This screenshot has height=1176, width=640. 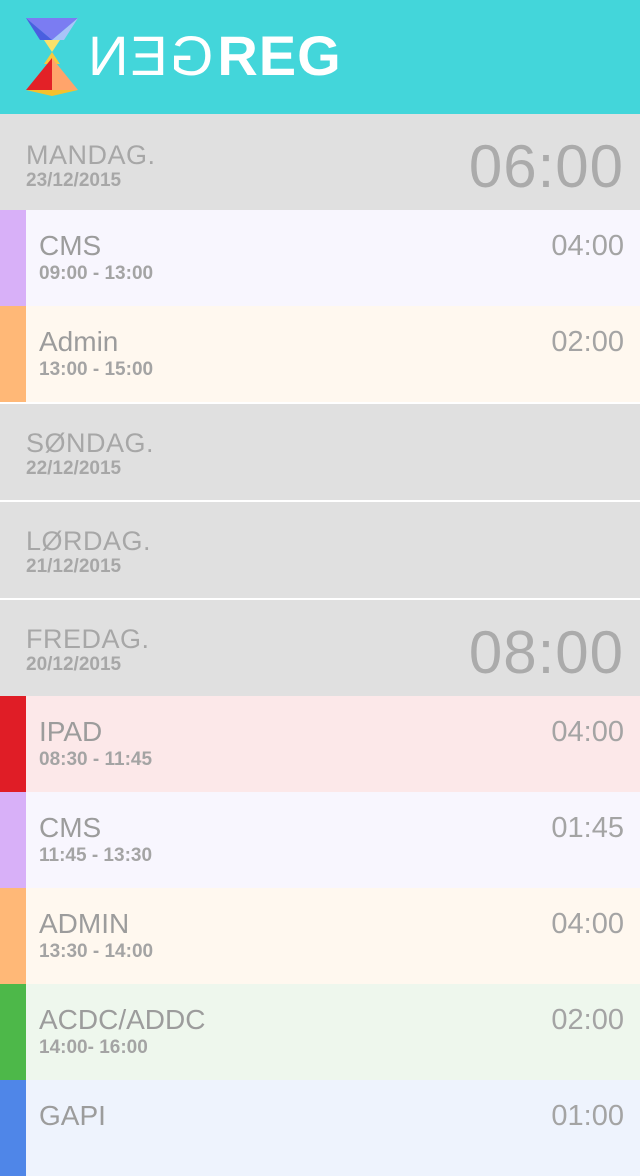 What do you see at coordinates (88, 639) in the screenshot?
I see `day-name: FREDAG.` at bounding box center [88, 639].